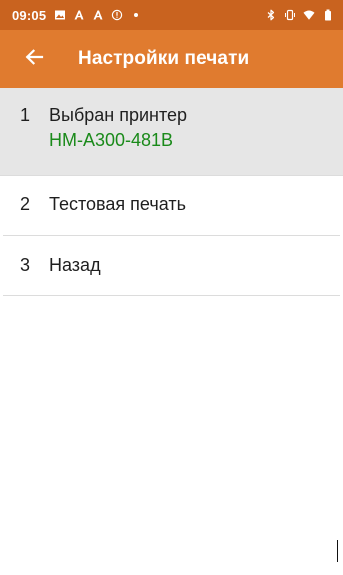 This screenshot has width=343, height=575. I want to click on status-time: 09:05, so click(29, 15).